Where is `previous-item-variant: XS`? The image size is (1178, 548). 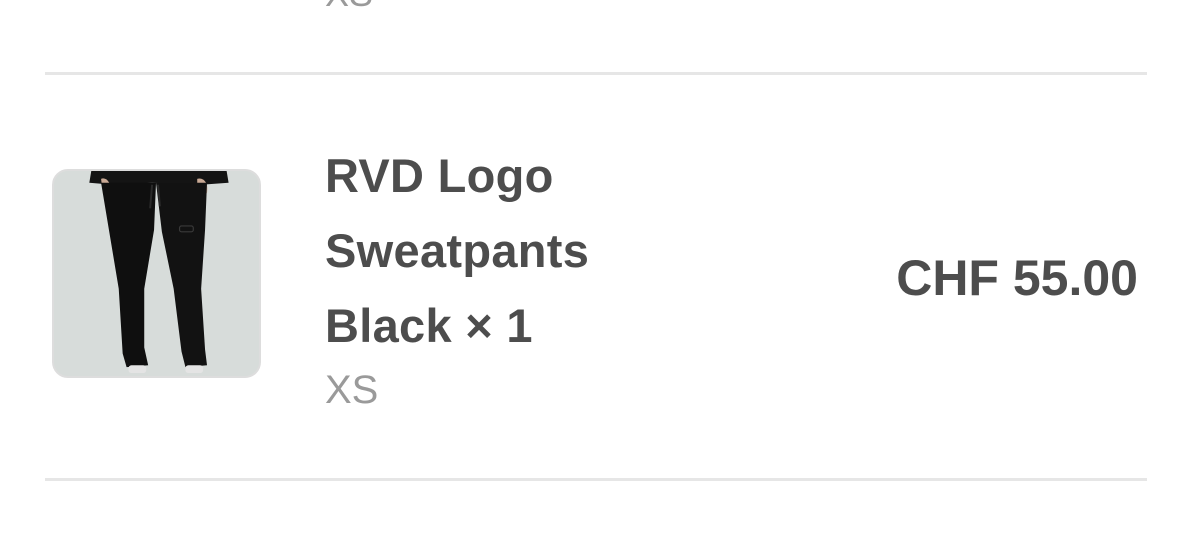
previous-item-variant: XS is located at coordinates (349, 6).